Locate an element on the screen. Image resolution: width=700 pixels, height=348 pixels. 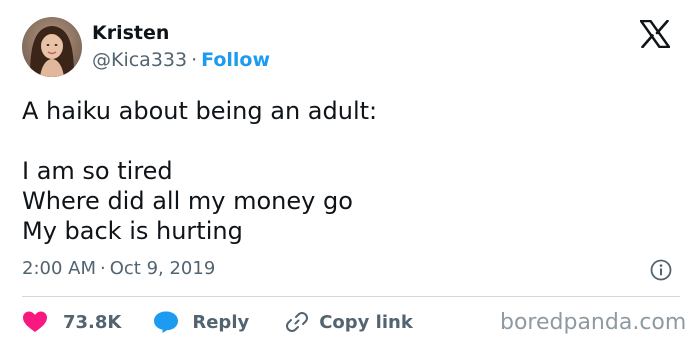
reply-button: Reply is located at coordinates (201, 322).